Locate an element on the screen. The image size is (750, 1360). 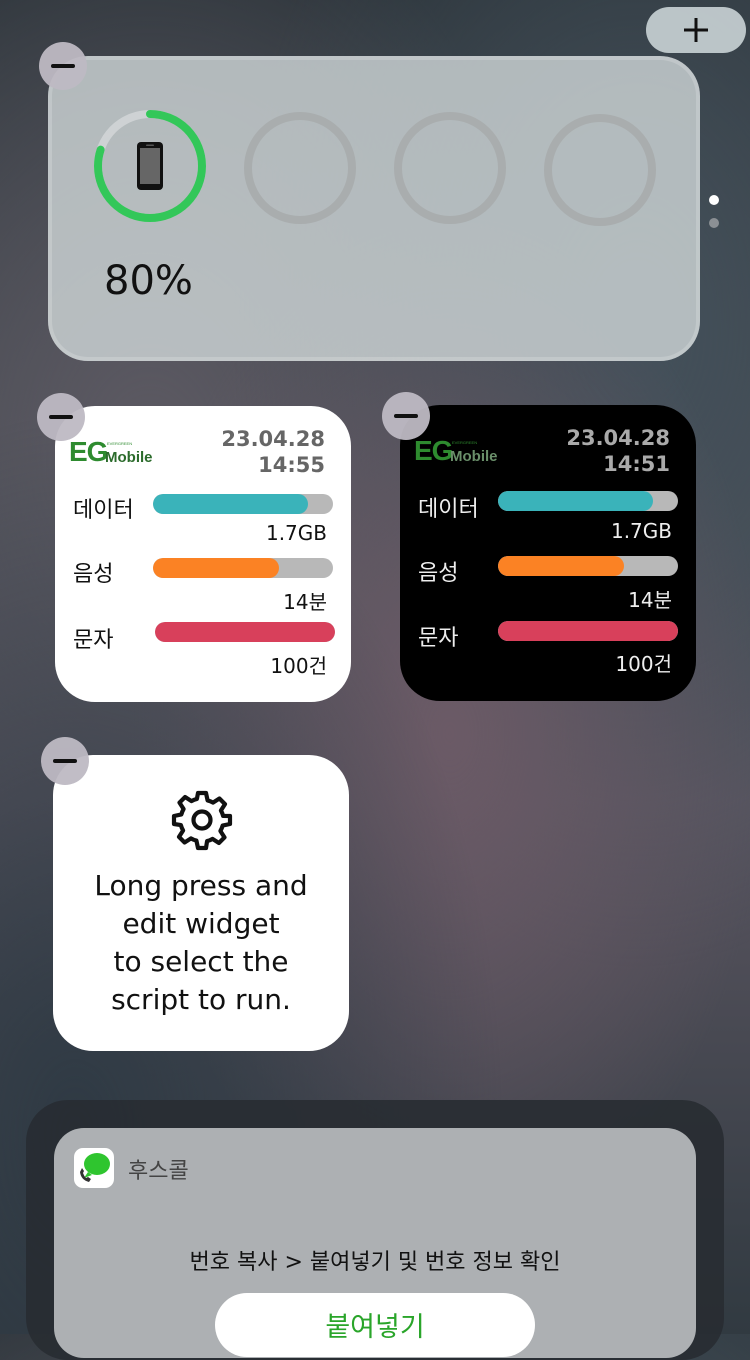
iphone-icon is located at coordinates (150, 166).